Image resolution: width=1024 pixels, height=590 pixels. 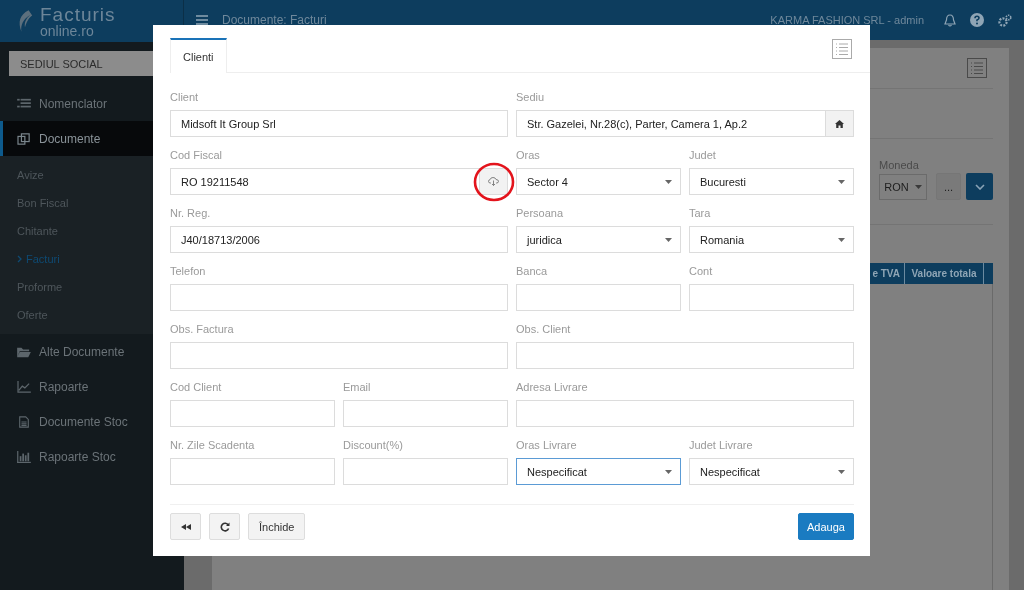 What do you see at coordinates (196, 388) in the screenshot?
I see `field-label: Cod Client` at bounding box center [196, 388].